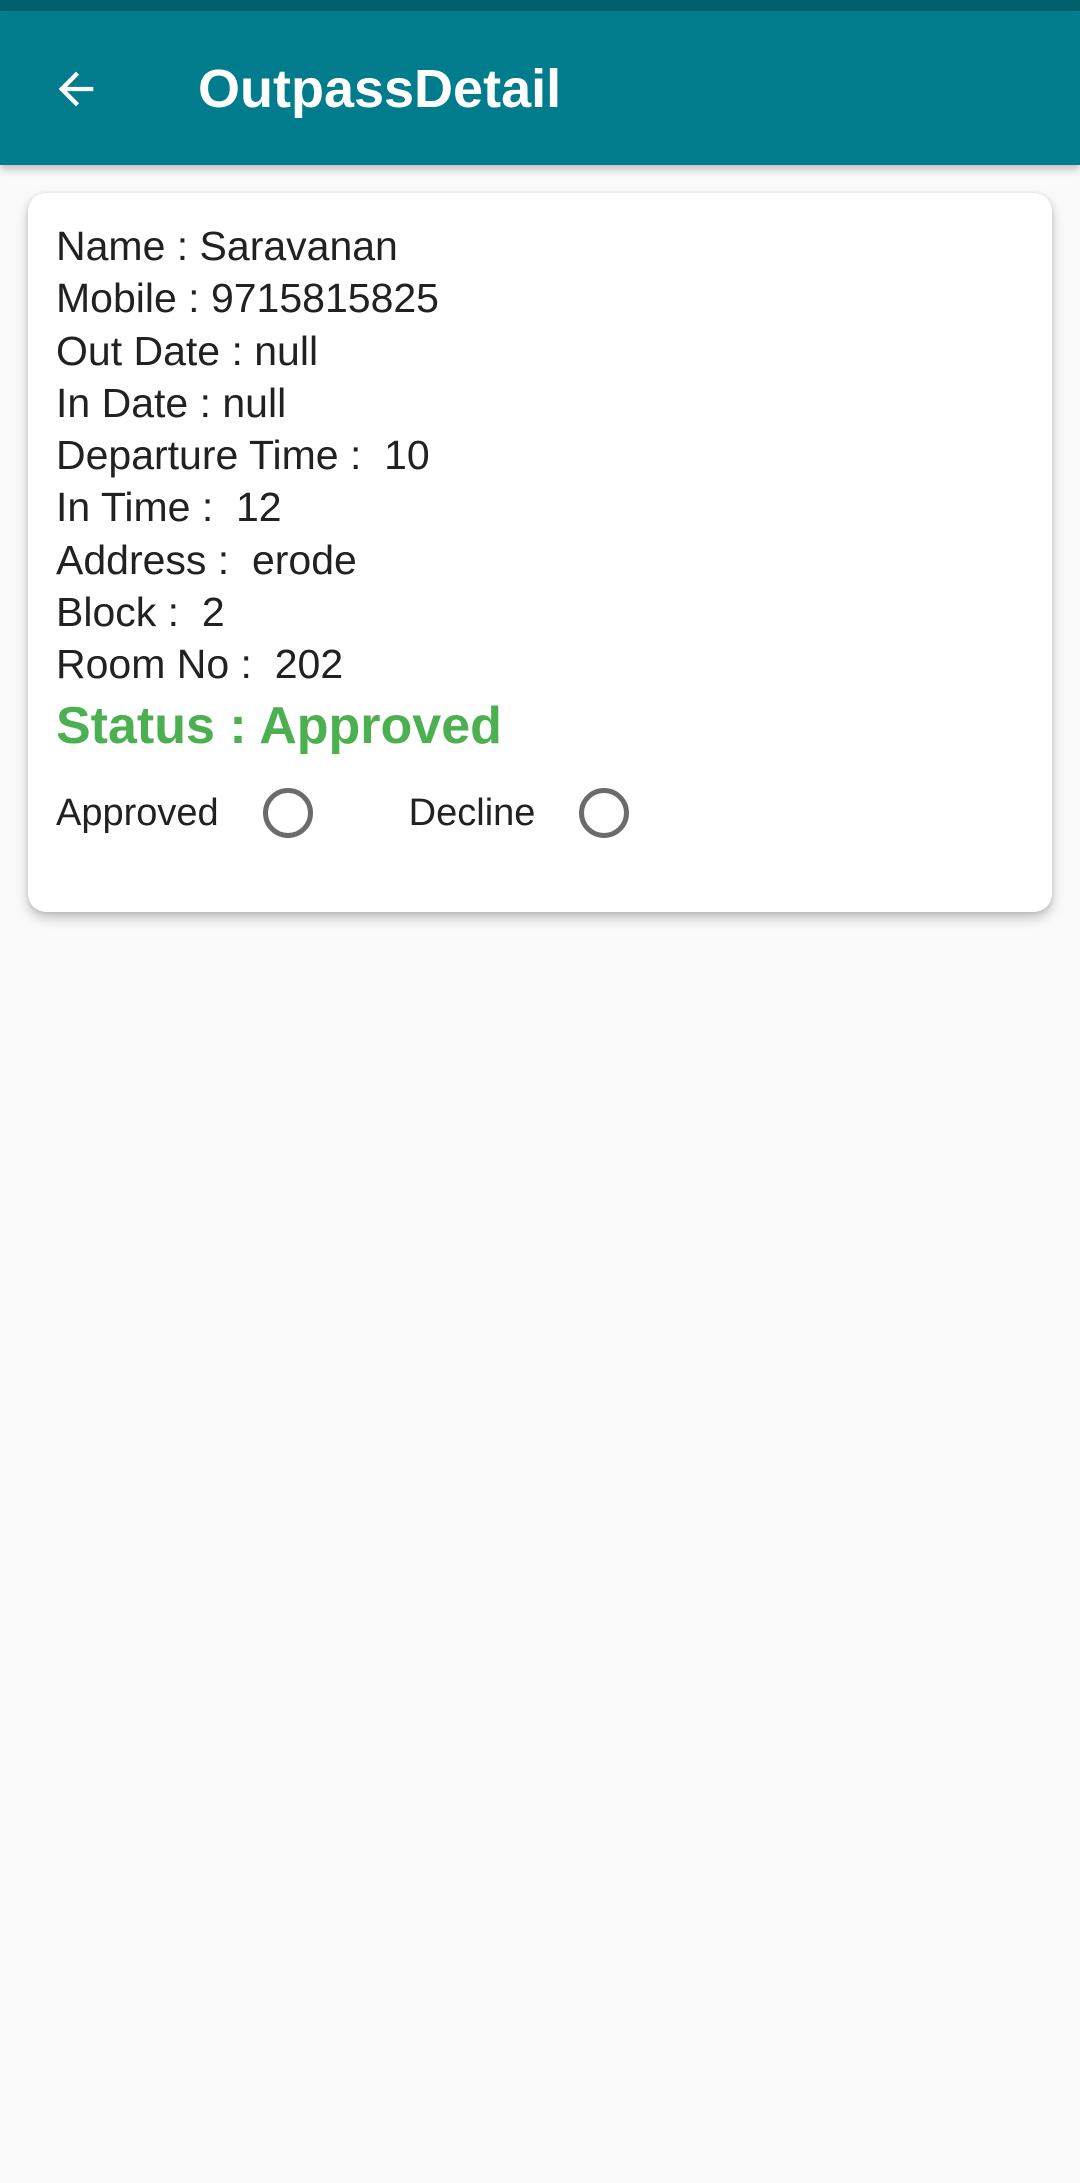 The height and width of the screenshot is (2183, 1080). Describe the element at coordinates (243, 455) in the screenshot. I see `departure-time-field: Departure Time : 10` at that location.